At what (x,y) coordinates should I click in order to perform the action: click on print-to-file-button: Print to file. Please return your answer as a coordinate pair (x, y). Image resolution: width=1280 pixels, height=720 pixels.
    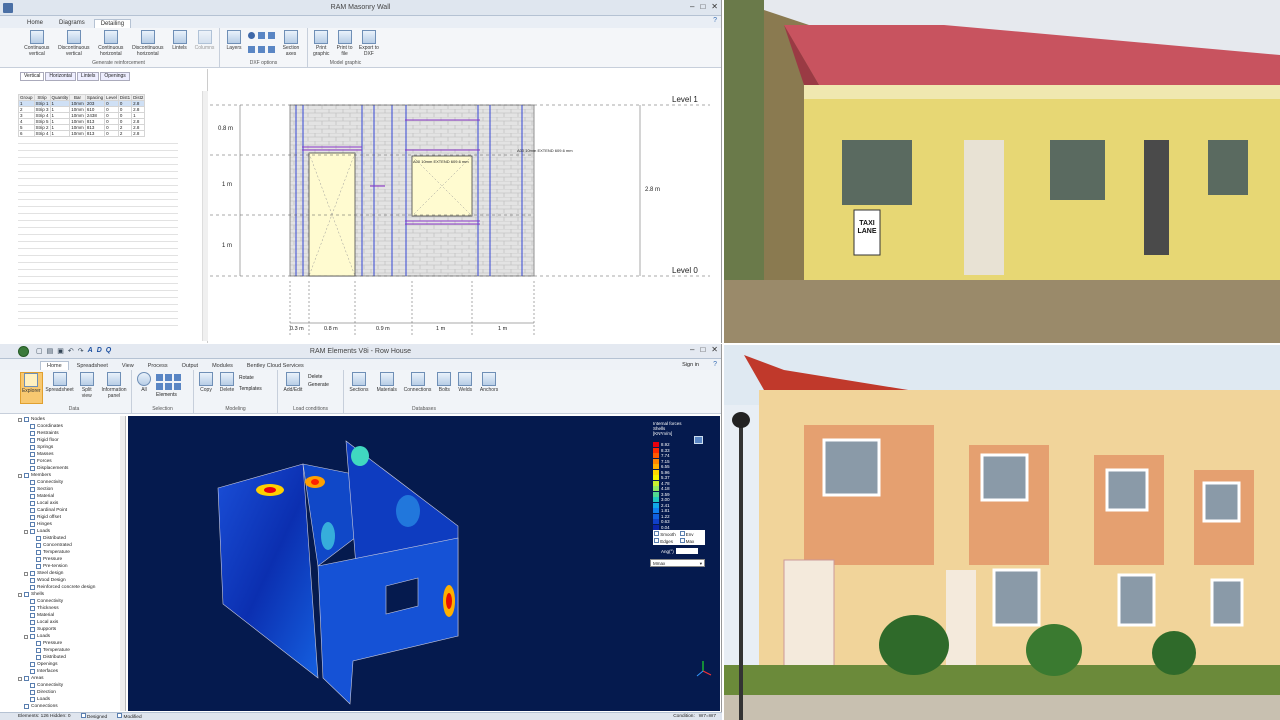
    Looking at the image, I should click on (344, 44).